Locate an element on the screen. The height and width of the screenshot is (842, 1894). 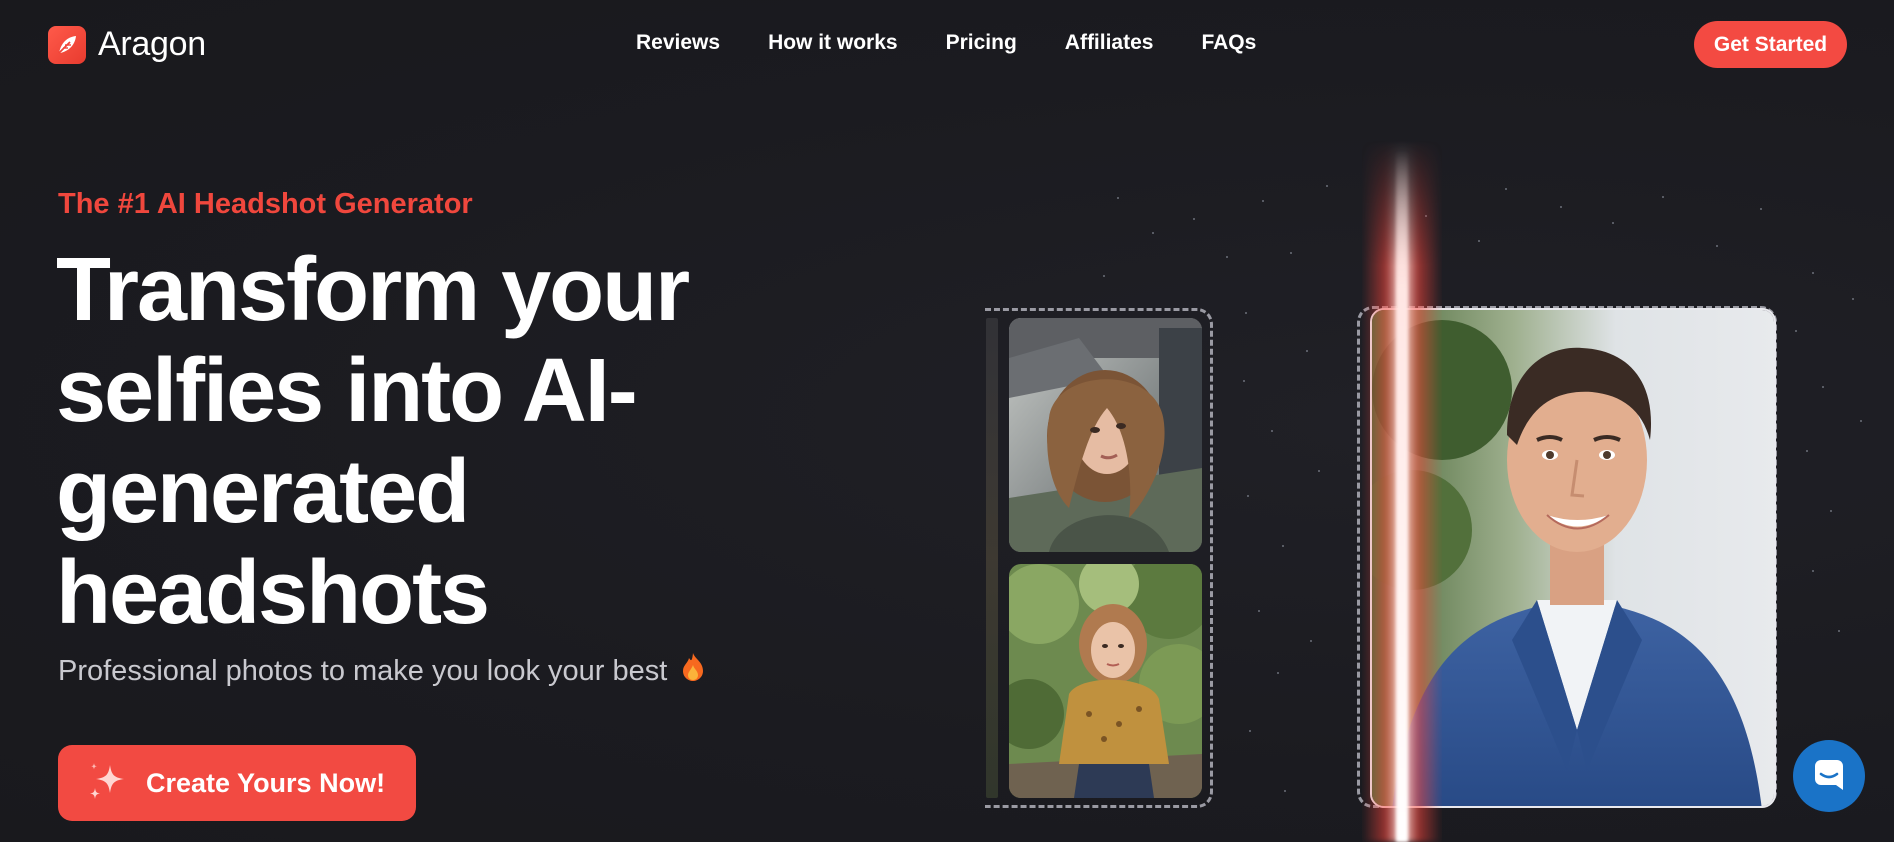
scan-beam-core is located at coordinates (1402, 496).